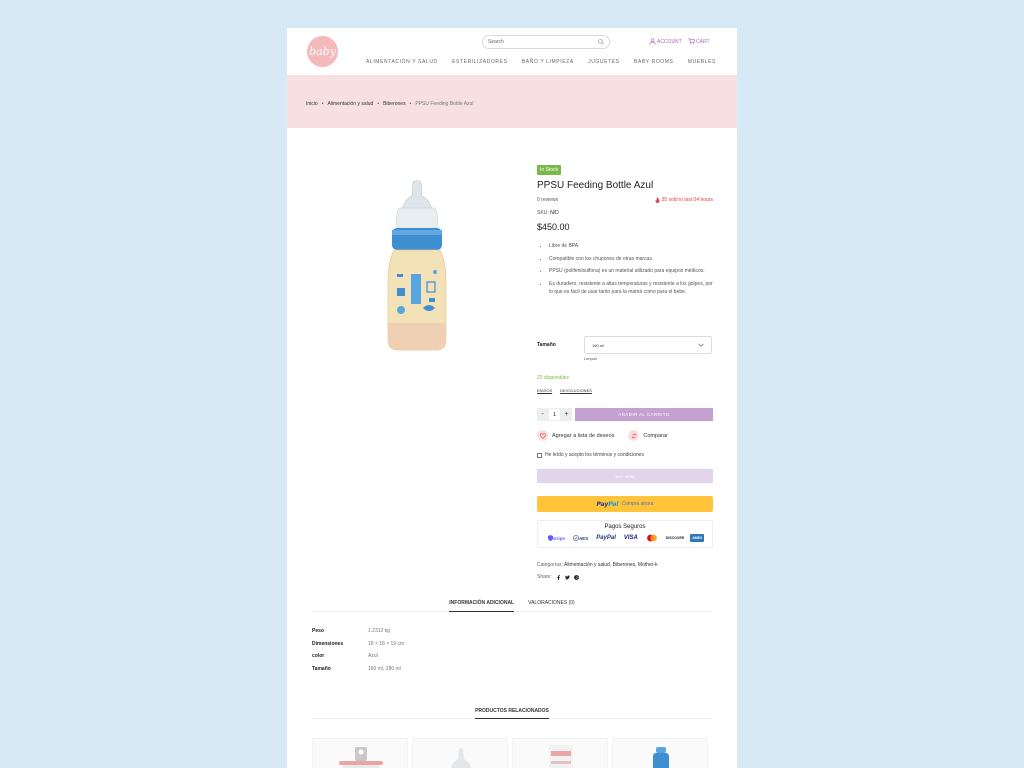  What do you see at coordinates (479, 62) in the screenshot?
I see `nav-item-esterilizadores: ESTERILIZADORES` at bounding box center [479, 62].